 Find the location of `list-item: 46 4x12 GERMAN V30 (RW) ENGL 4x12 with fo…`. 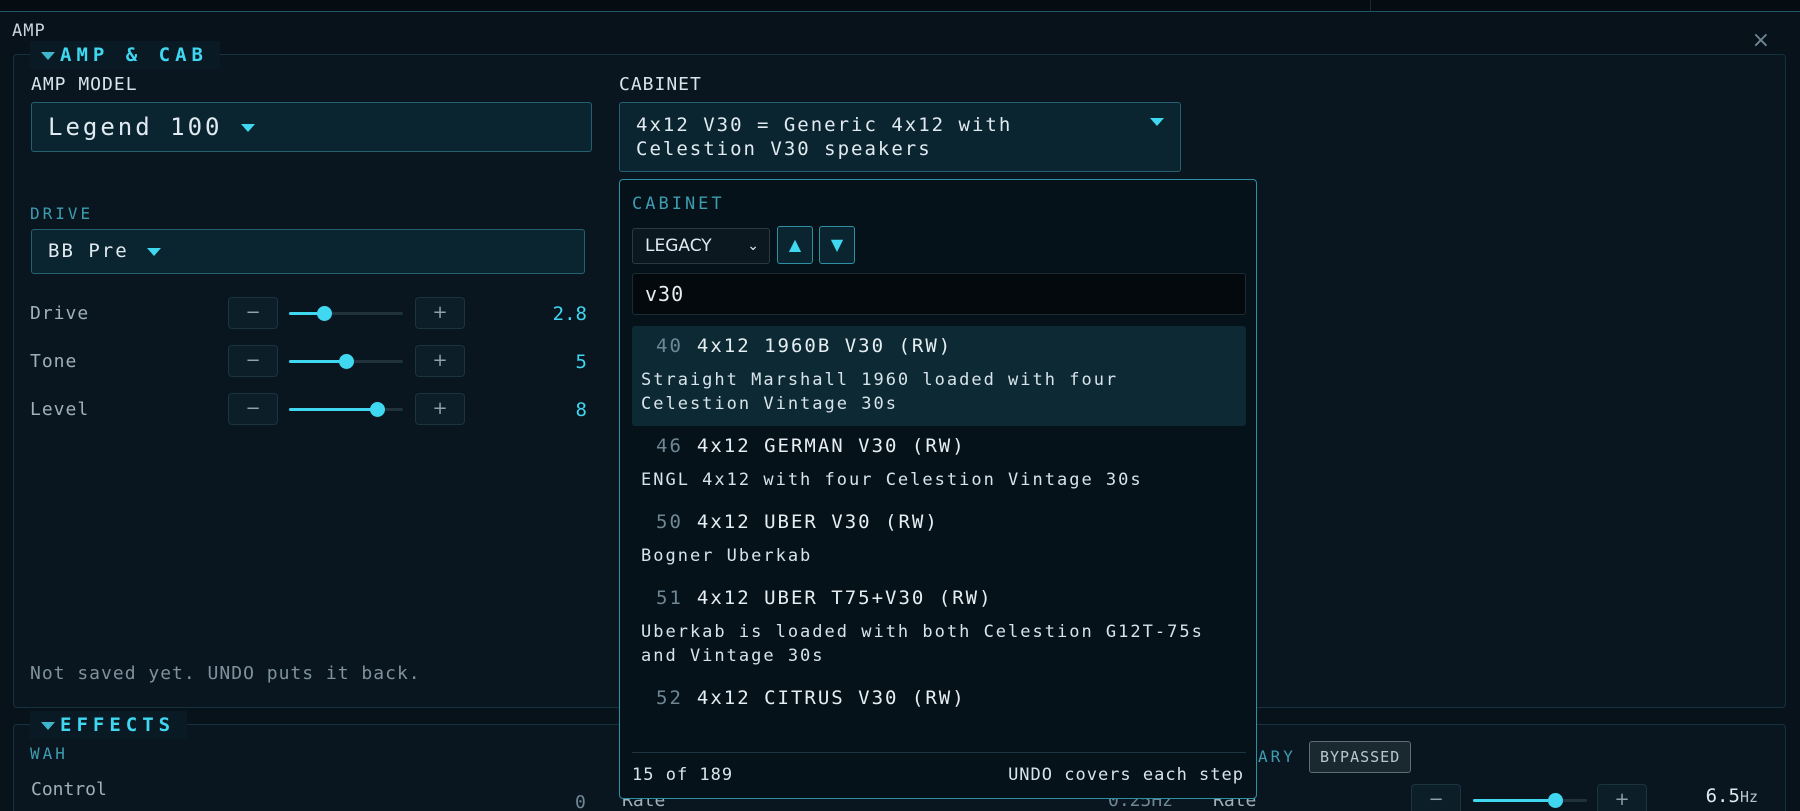

list-item: 46 4x12 GERMAN V30 (RW) ENGL 4x12 with fo… is located at coordinates (939, 464).